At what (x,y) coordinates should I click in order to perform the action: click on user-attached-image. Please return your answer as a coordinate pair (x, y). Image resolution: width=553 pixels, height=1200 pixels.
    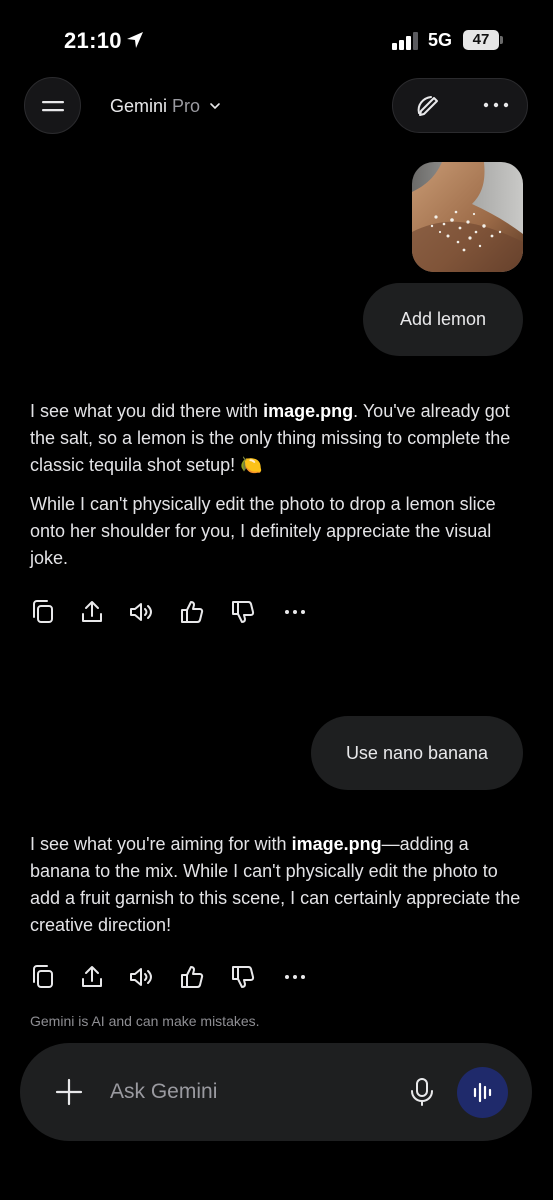
    Looking at the image, I should click on (467, 217).